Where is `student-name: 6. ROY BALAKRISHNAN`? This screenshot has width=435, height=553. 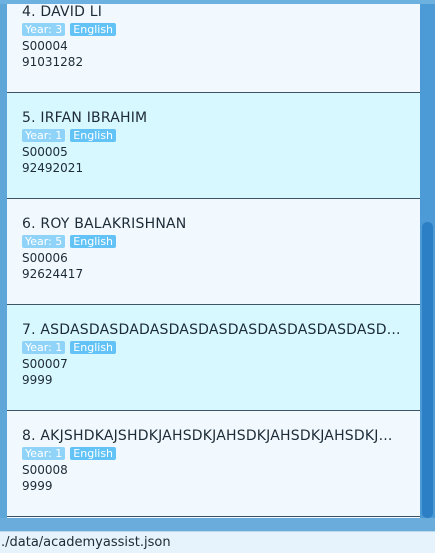
student-name: 6. ROY BALAKRISHNAN is located at coordinates (104, 224).